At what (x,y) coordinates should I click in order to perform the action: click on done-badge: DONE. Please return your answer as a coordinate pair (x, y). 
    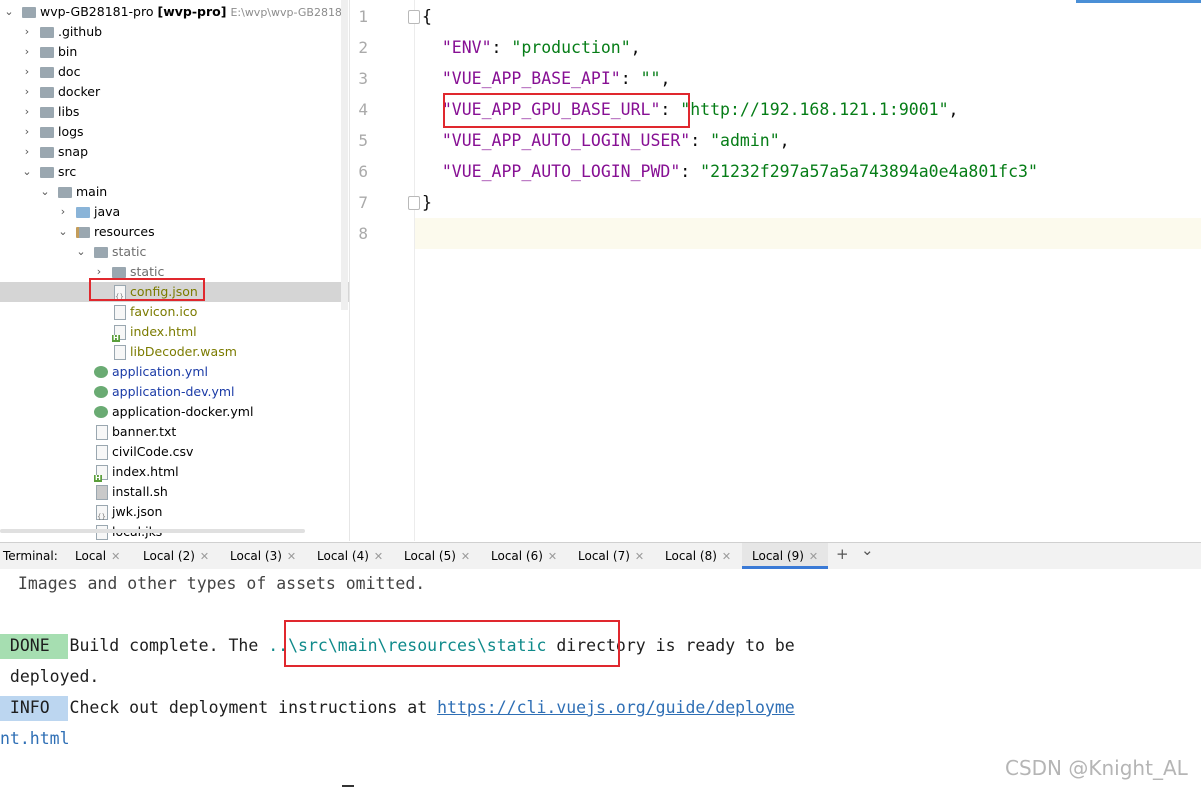
    Looking at the image, I should click on (30, 645).